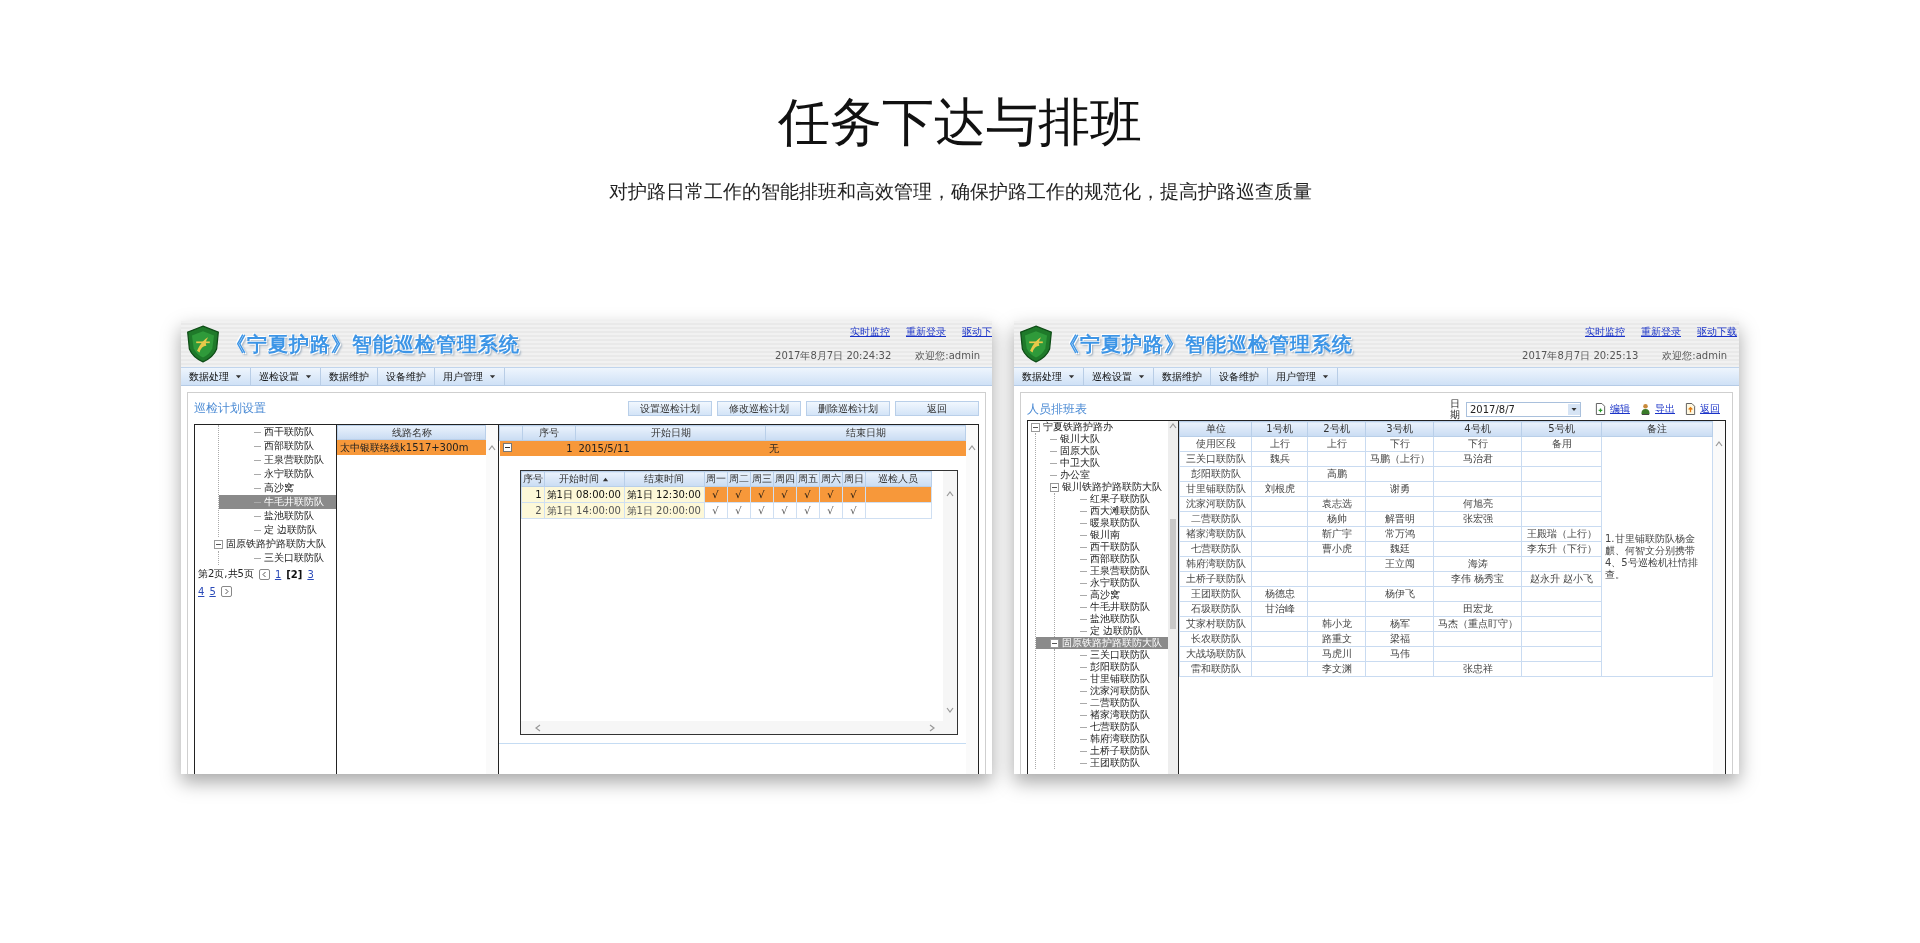 The width and height of the screenshot is (1920, 943). Describe the element at coordinates (1523, 409) in the screenshot. I see `date-field: 2017/8/7` at that location.